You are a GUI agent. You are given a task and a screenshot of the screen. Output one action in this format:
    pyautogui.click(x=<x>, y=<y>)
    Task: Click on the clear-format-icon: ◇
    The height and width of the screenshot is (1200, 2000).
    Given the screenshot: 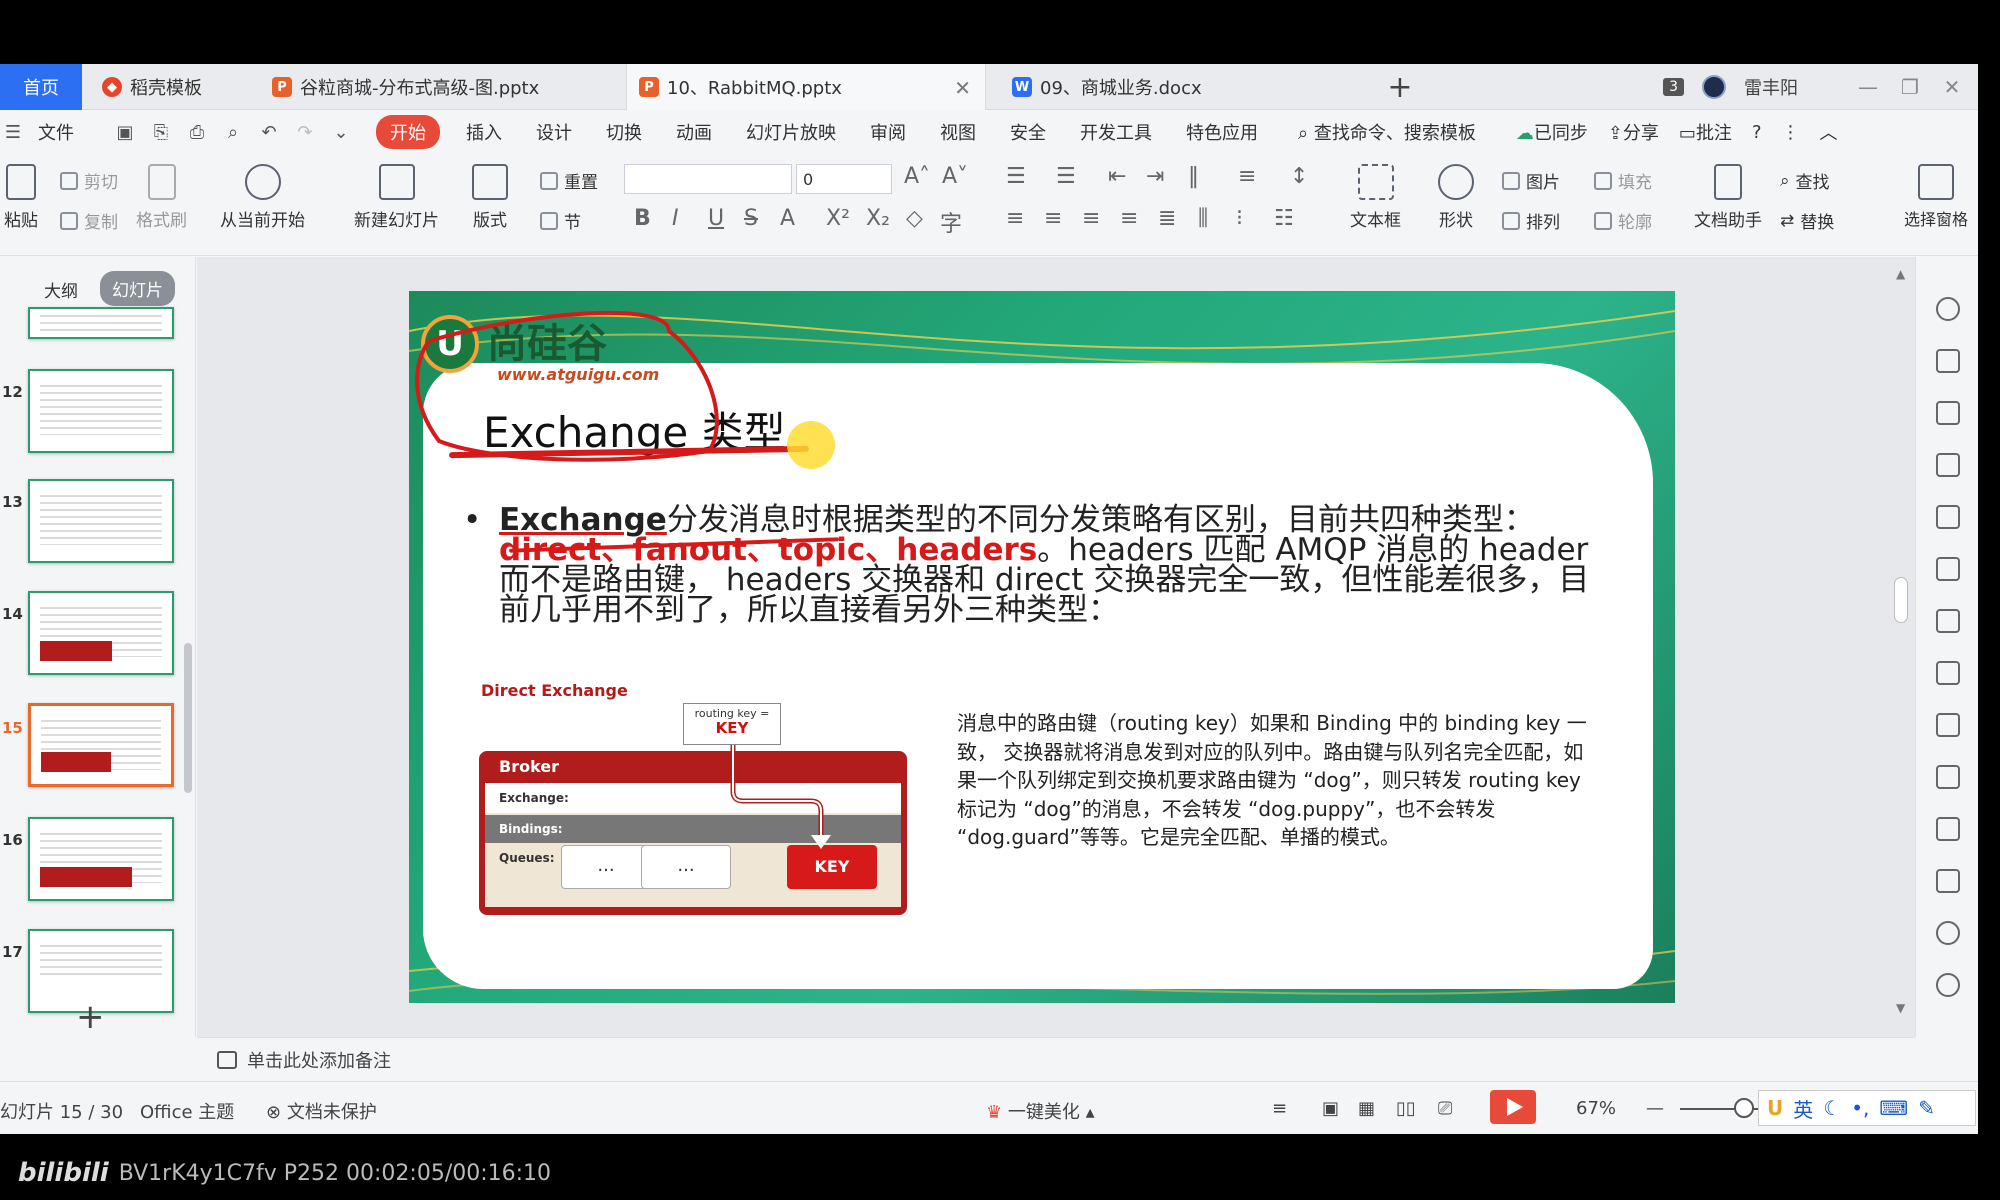 What is the action you would take?
    pyautogui.click(x=914, y=218)
    